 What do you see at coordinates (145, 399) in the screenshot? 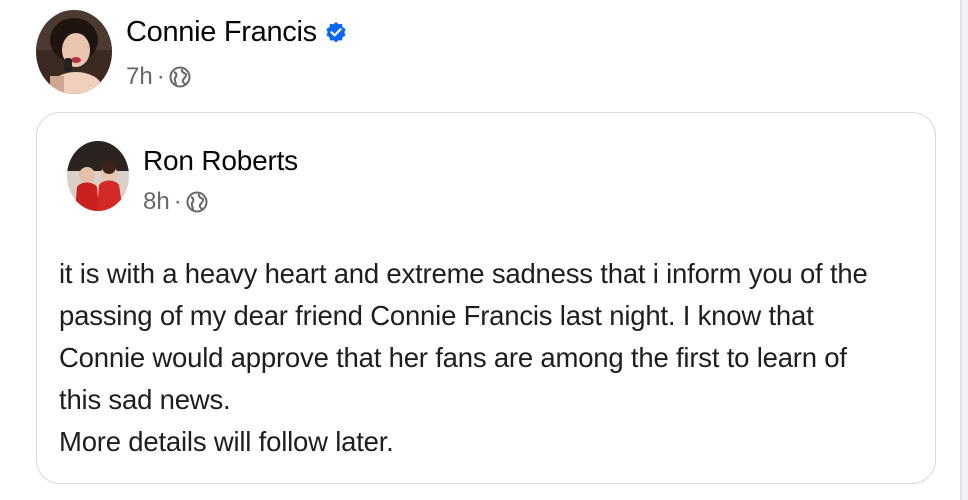
I see `post-text-line: this sad news.` at bounding box center [145, 399].